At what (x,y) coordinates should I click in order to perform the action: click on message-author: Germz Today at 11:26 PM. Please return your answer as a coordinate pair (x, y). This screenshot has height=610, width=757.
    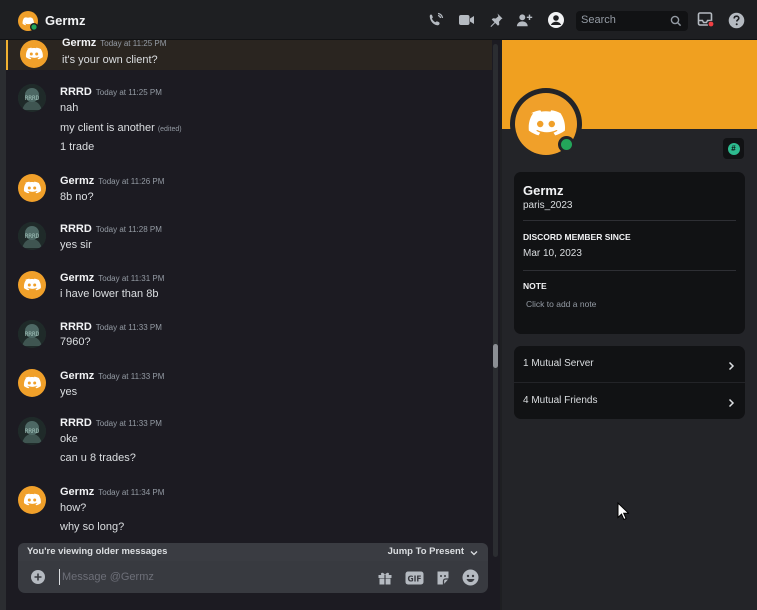
    Looking at the image, I should click on (112, 181).